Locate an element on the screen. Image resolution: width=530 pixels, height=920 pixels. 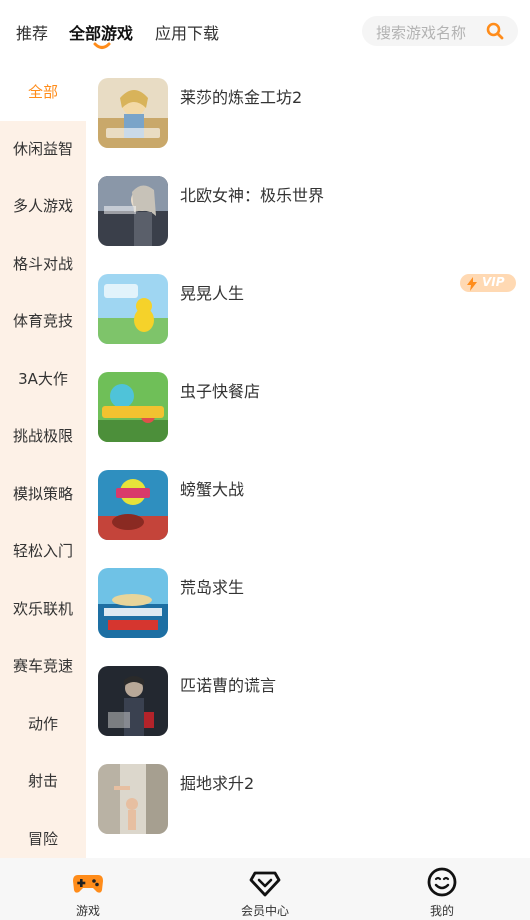
category-multiplayer: 多人游戏 is located at coordinates (43, 206).